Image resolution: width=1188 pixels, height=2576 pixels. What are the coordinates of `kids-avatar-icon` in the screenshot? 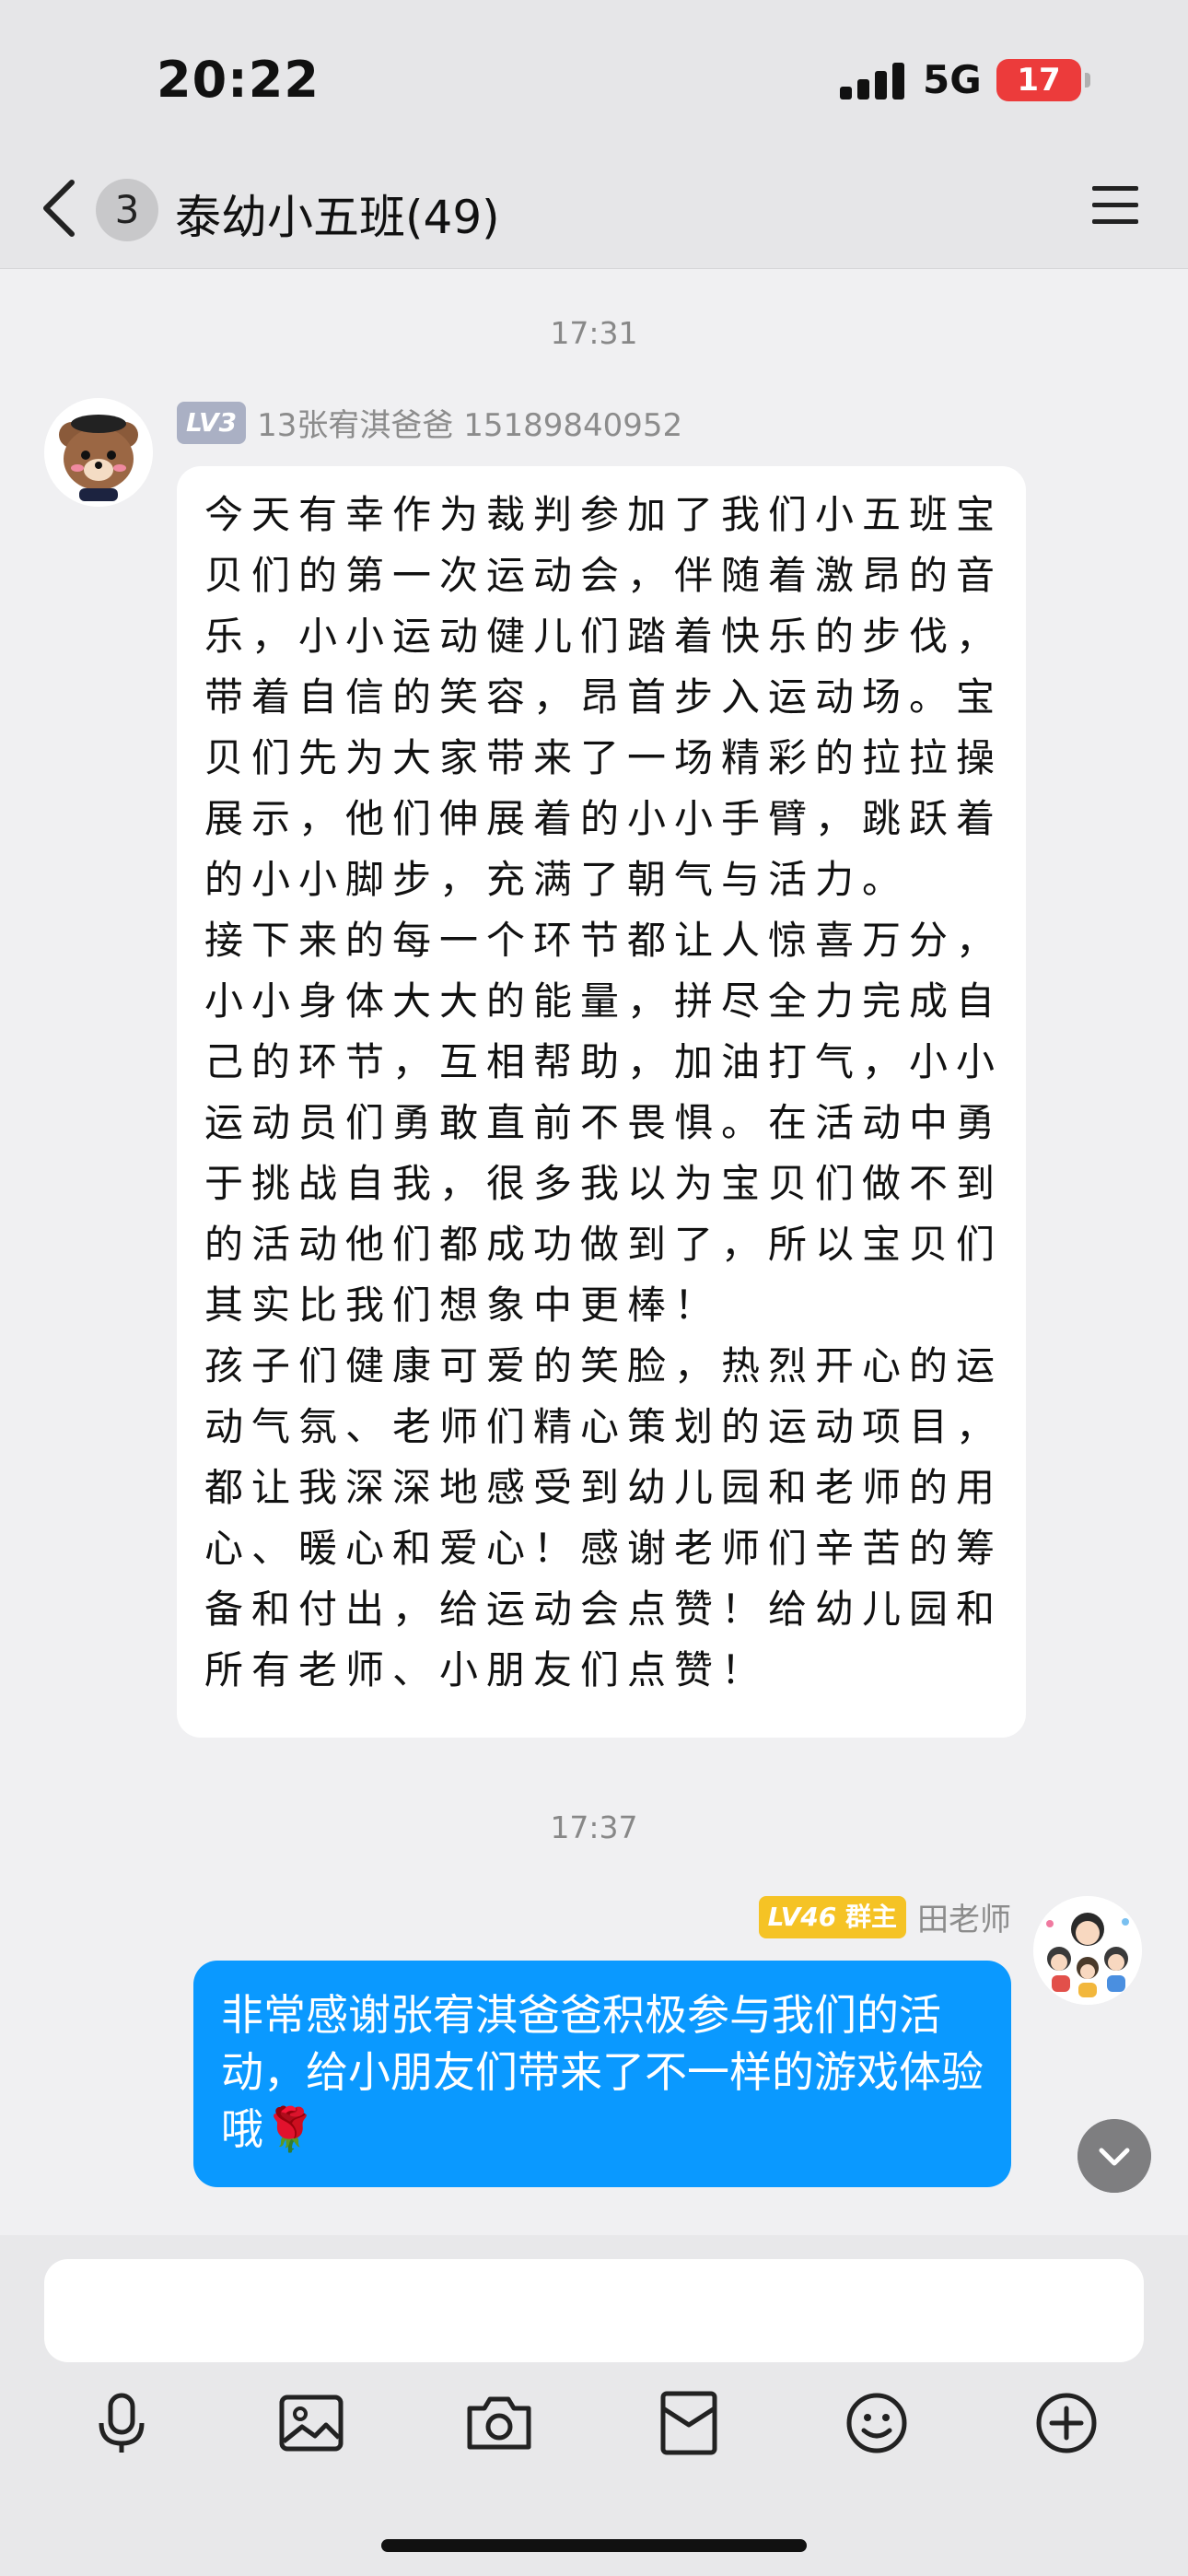 It's located at (1087, 1950).